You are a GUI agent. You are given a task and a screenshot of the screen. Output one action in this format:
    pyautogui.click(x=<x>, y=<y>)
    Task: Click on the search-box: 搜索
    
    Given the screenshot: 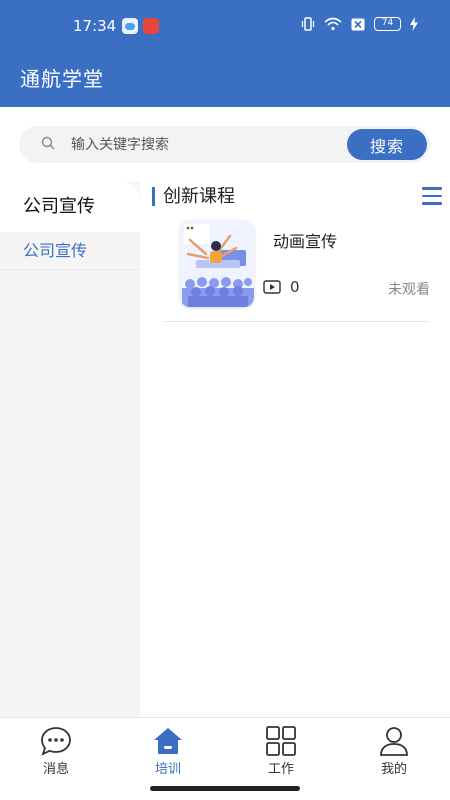 What is the action you would take?
    pyautogui.click(x=224, y=144)
    